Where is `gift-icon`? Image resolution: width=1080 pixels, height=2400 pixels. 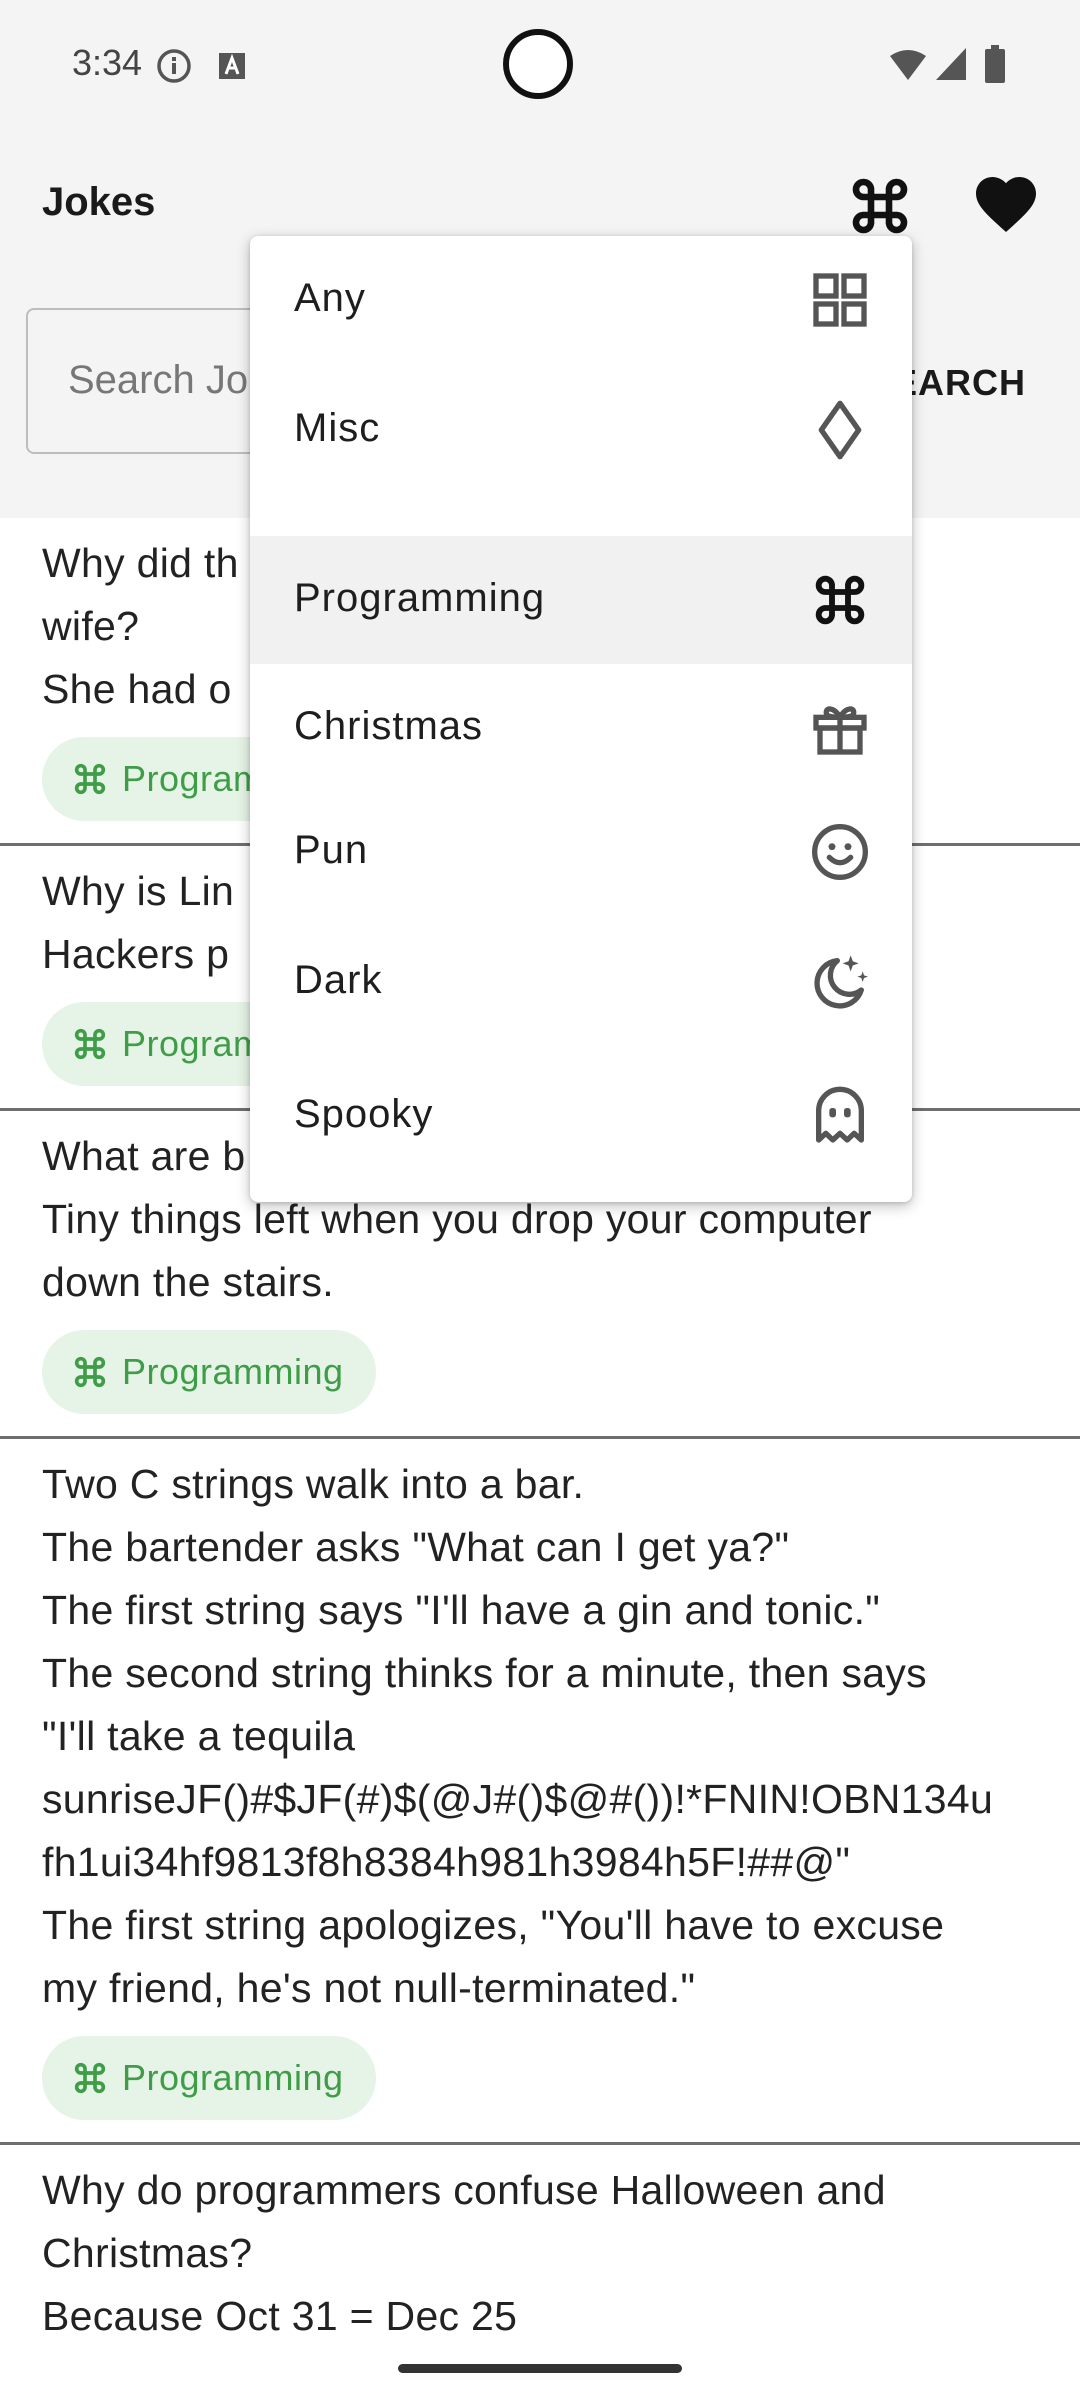 gift-icon is located at coordinates (840, 730).